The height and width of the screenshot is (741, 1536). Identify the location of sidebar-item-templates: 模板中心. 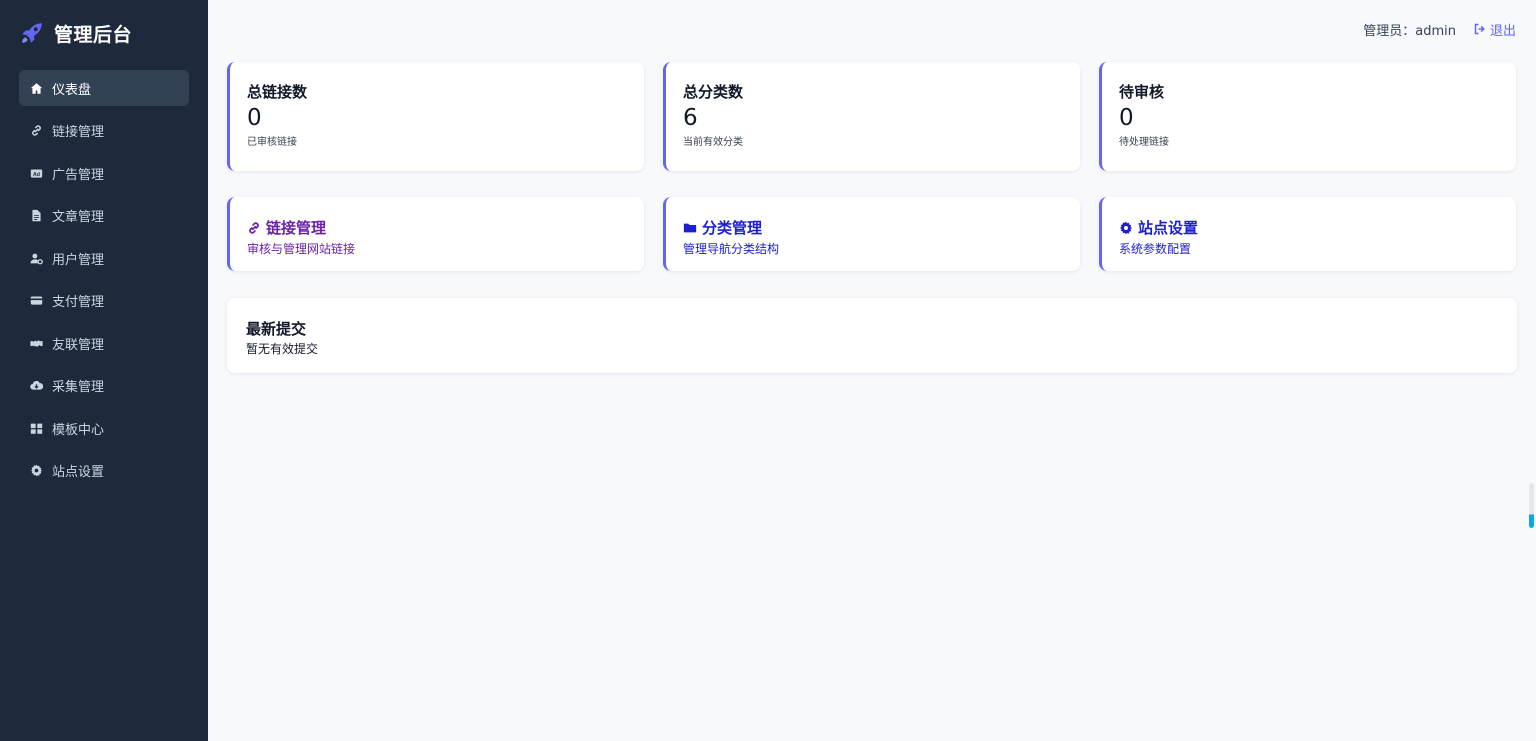
(104, 428).